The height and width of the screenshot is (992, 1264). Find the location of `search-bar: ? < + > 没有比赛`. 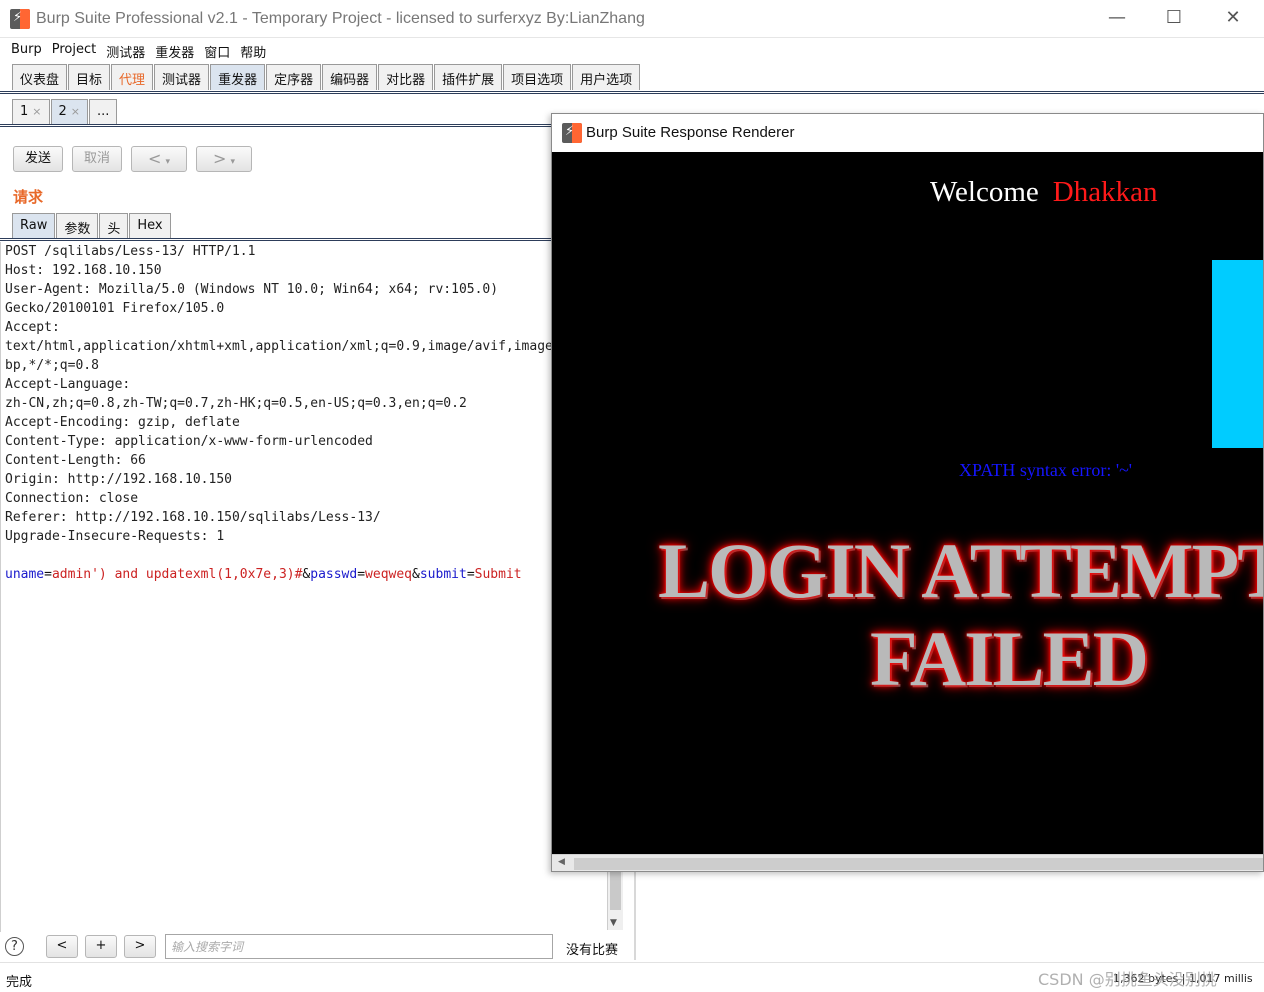

search-bar: ? < + > 没有比赛 is located at coordinates (320, 947).